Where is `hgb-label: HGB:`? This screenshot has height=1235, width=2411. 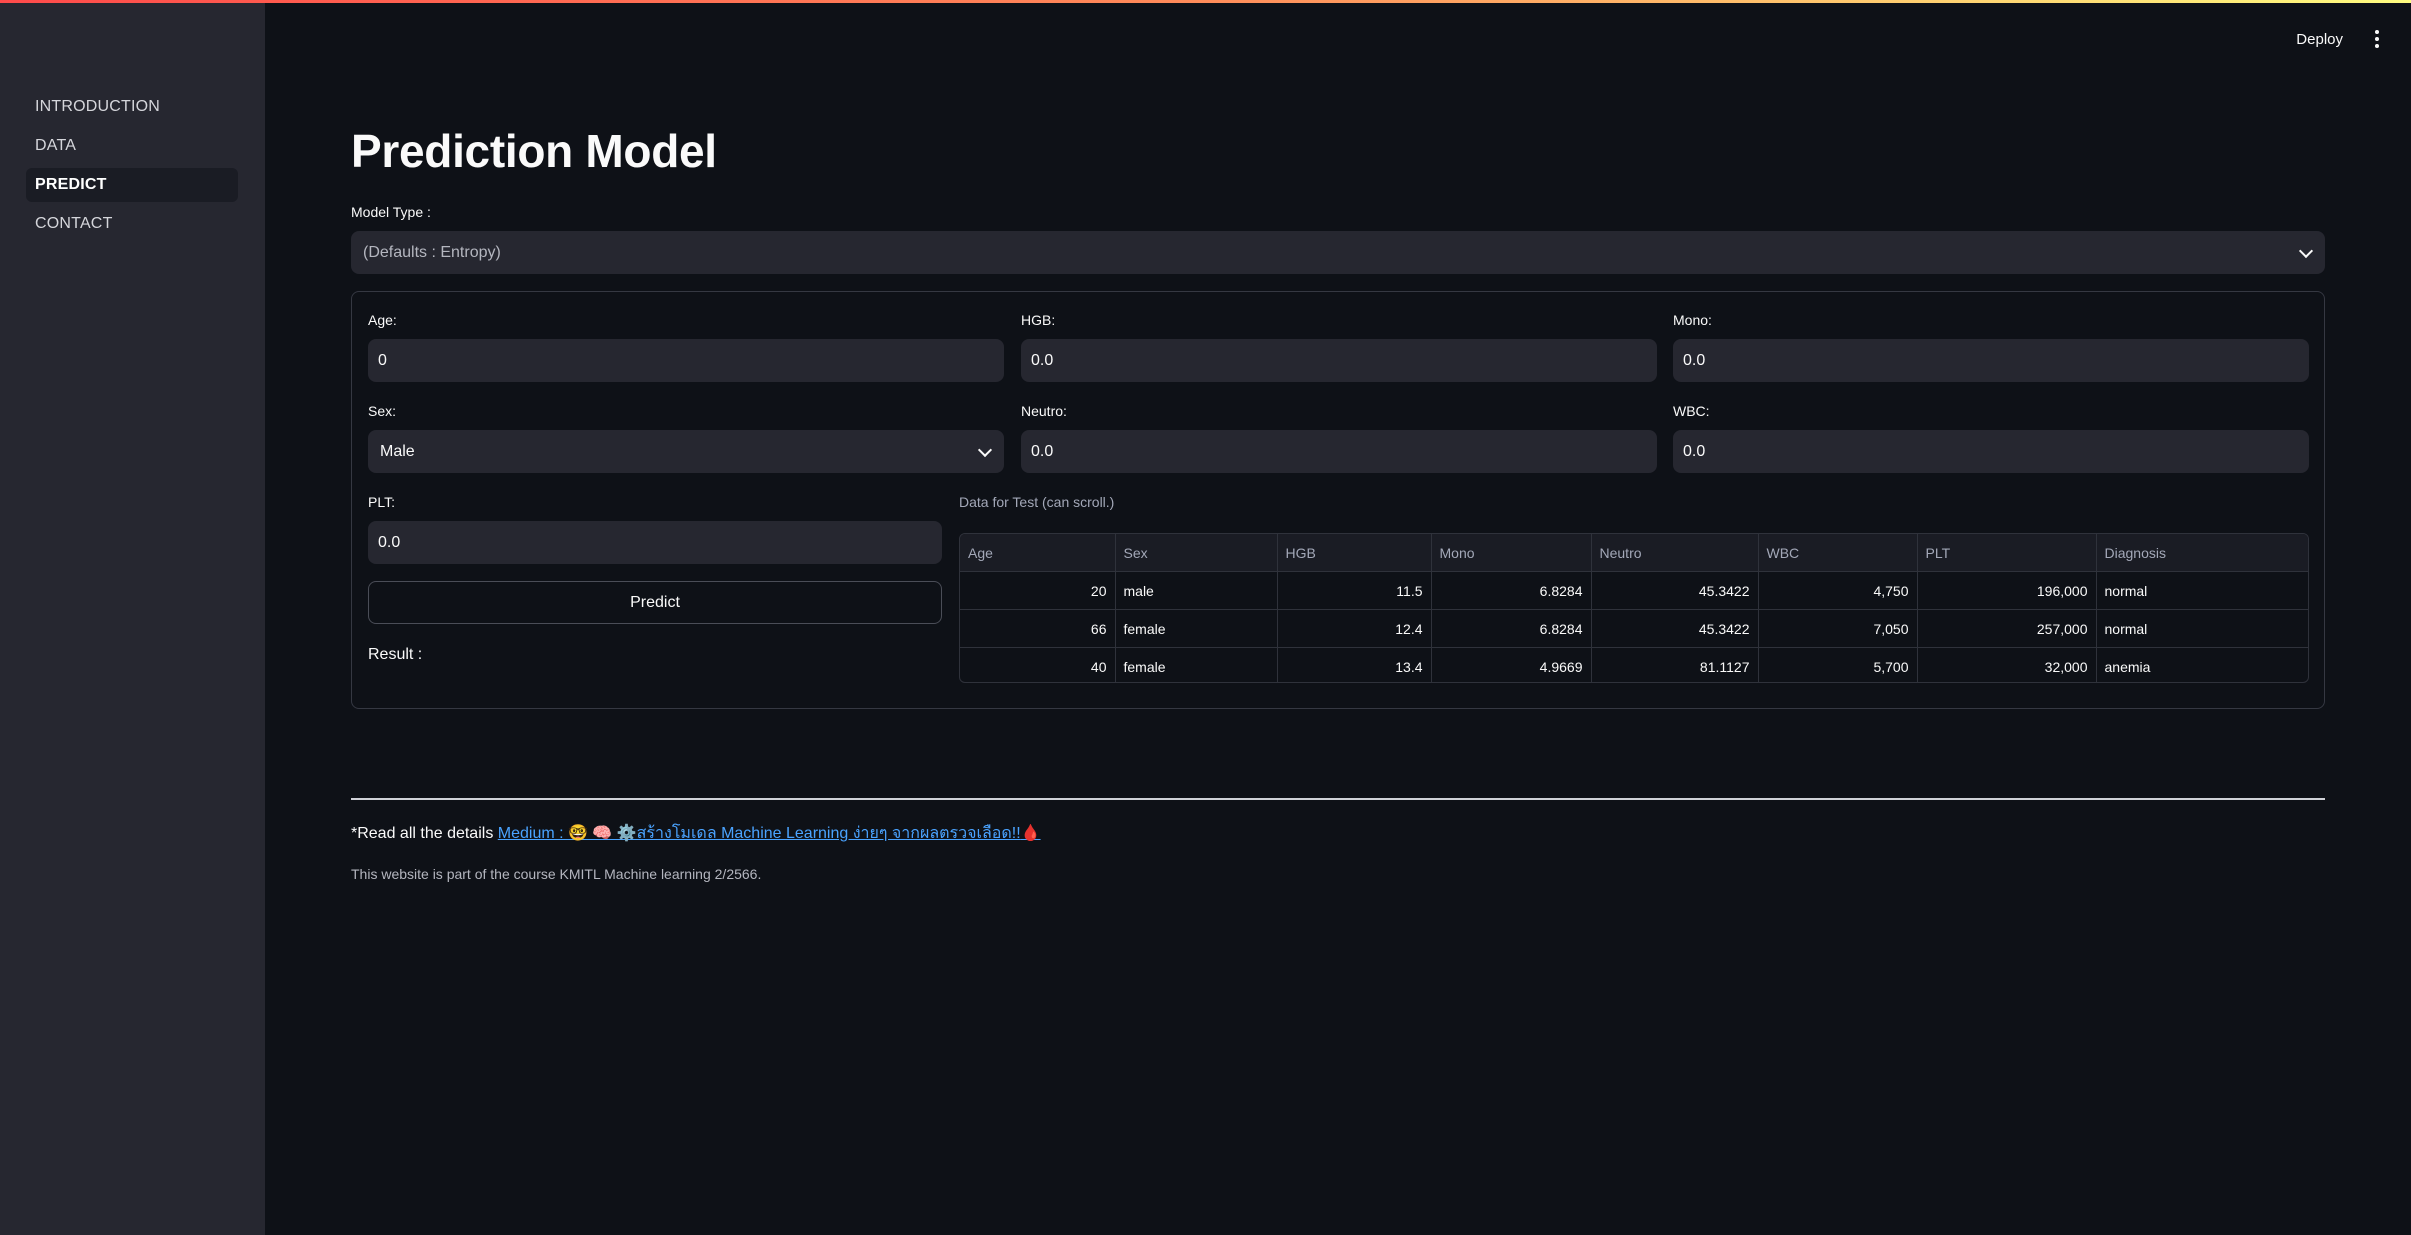 hgb-label: HGB: is located at coordinates (1038, 320).